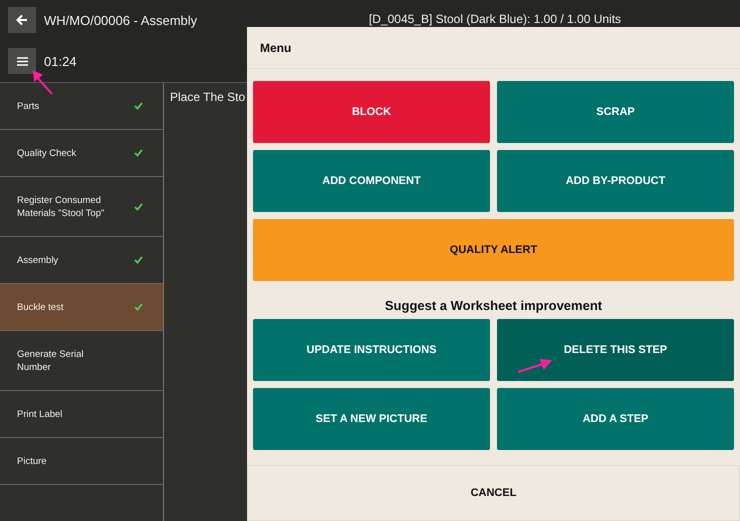 The width and height of the screenshot is (740, 521). I want to click on menu-icon, so click(22, 61).